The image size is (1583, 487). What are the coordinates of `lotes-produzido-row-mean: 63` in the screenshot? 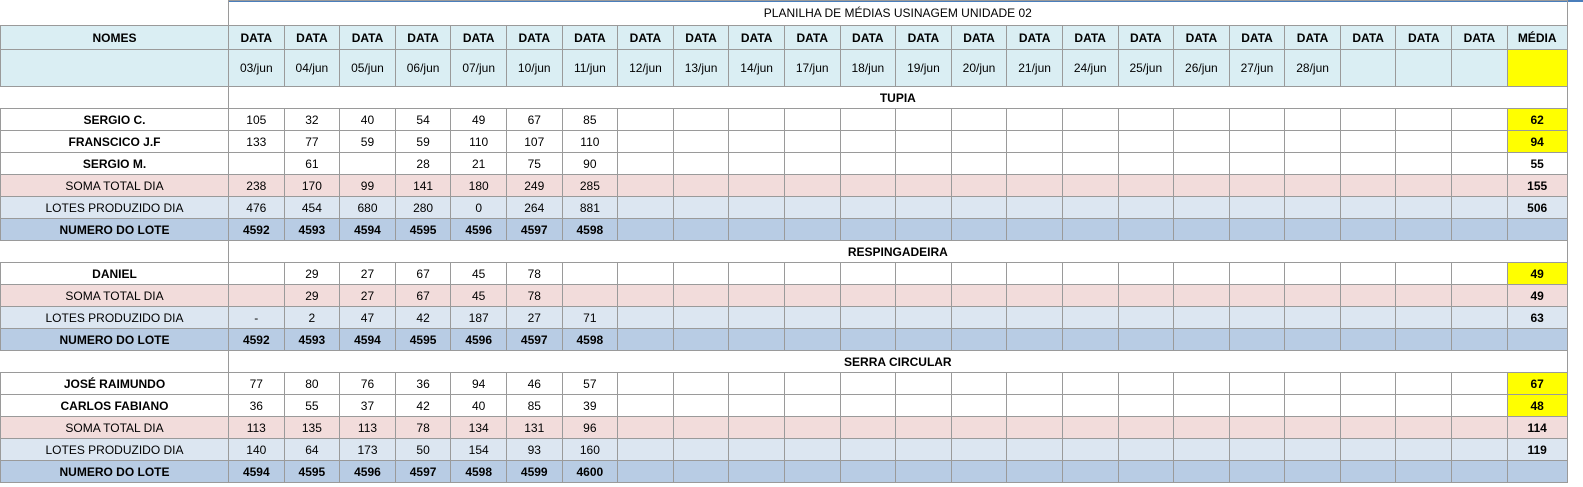 It's located at (1537, 317).